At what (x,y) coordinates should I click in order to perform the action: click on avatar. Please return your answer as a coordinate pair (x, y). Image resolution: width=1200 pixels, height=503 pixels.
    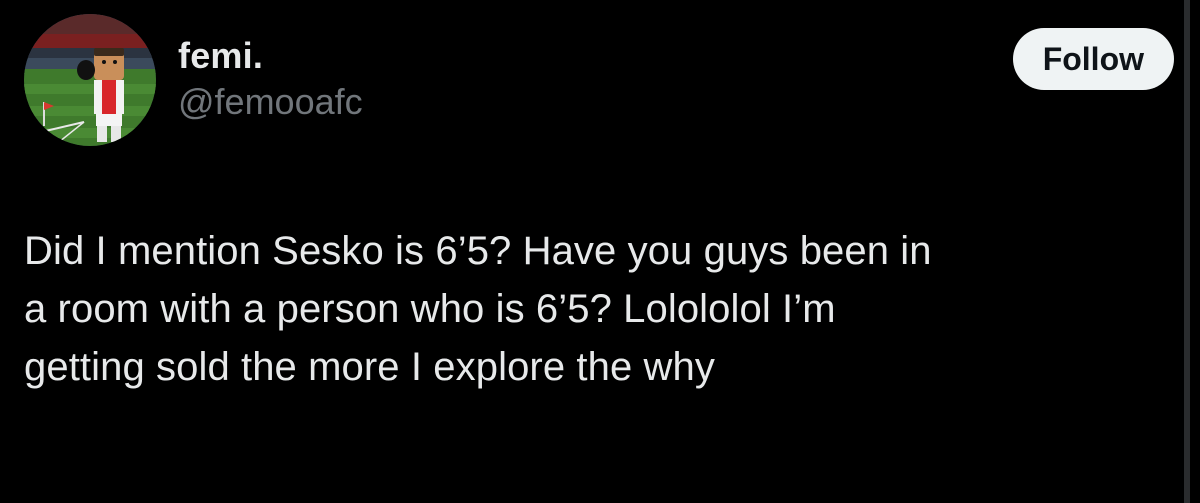
    Looking at the image, I should click on (90, 80).